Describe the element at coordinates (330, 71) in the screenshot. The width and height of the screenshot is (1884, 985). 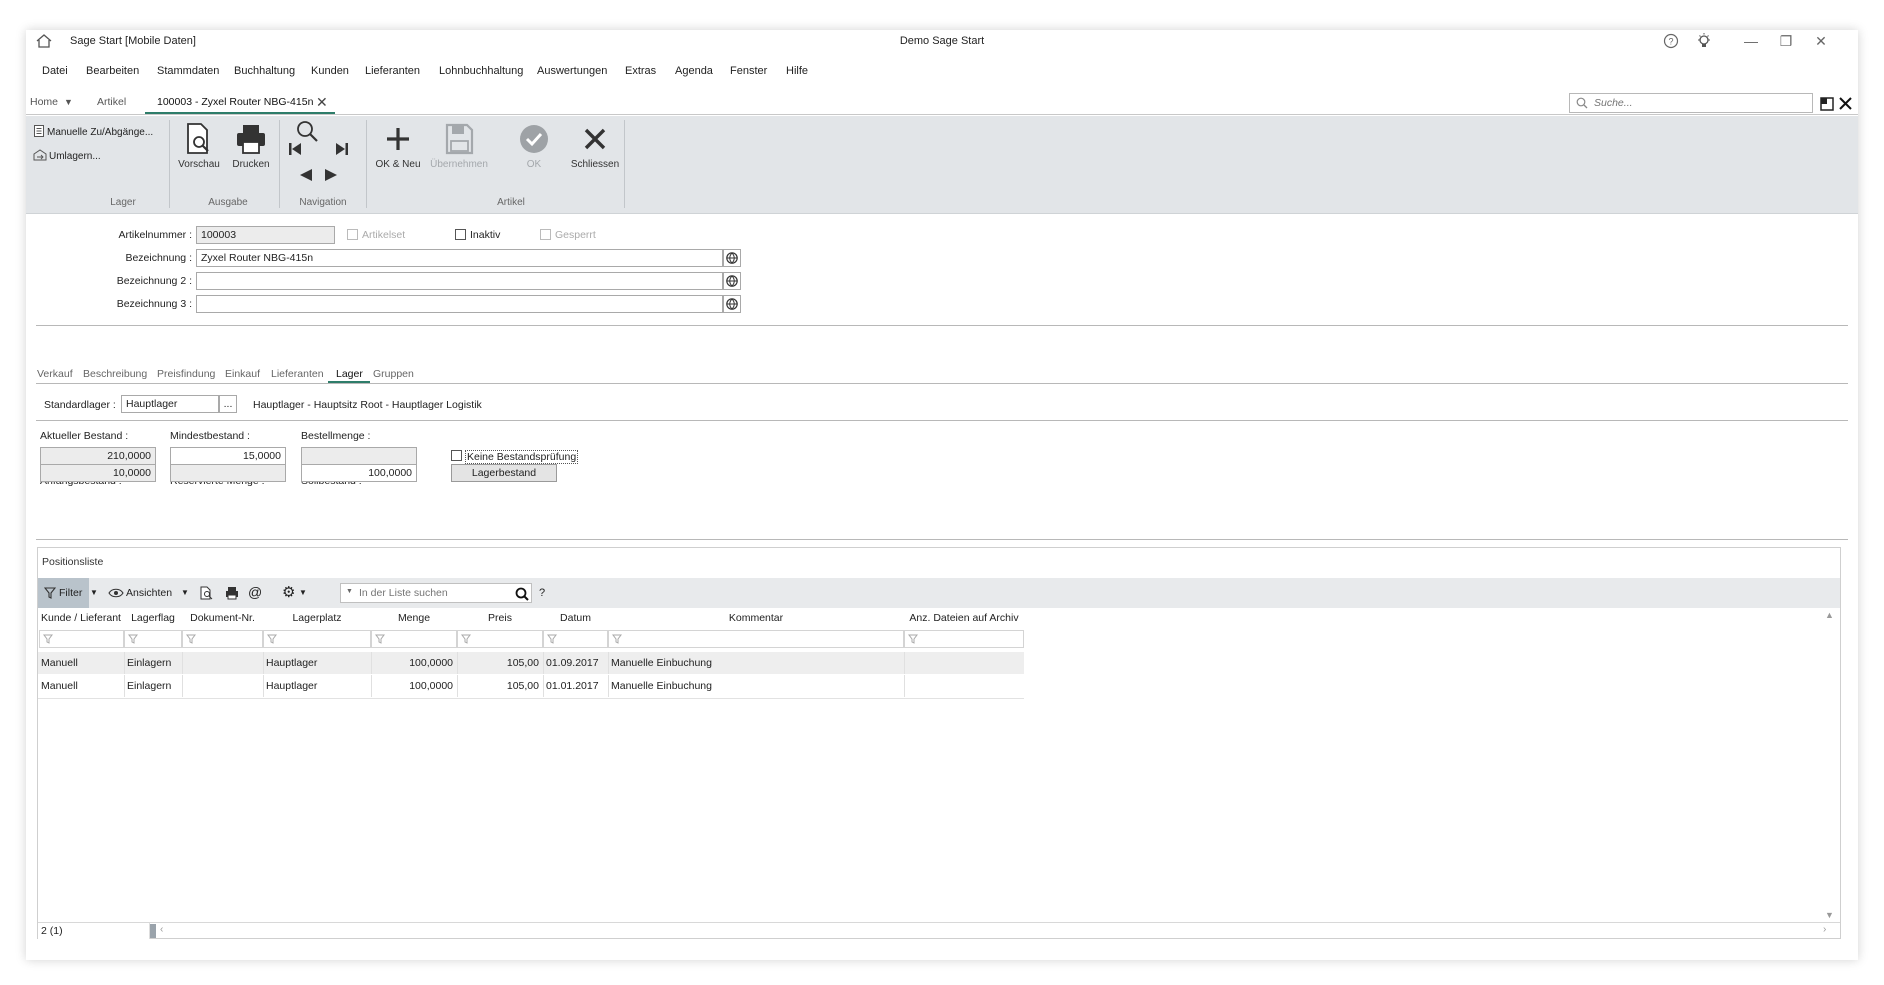
I see `menu-kunden: Kunden` at that location.